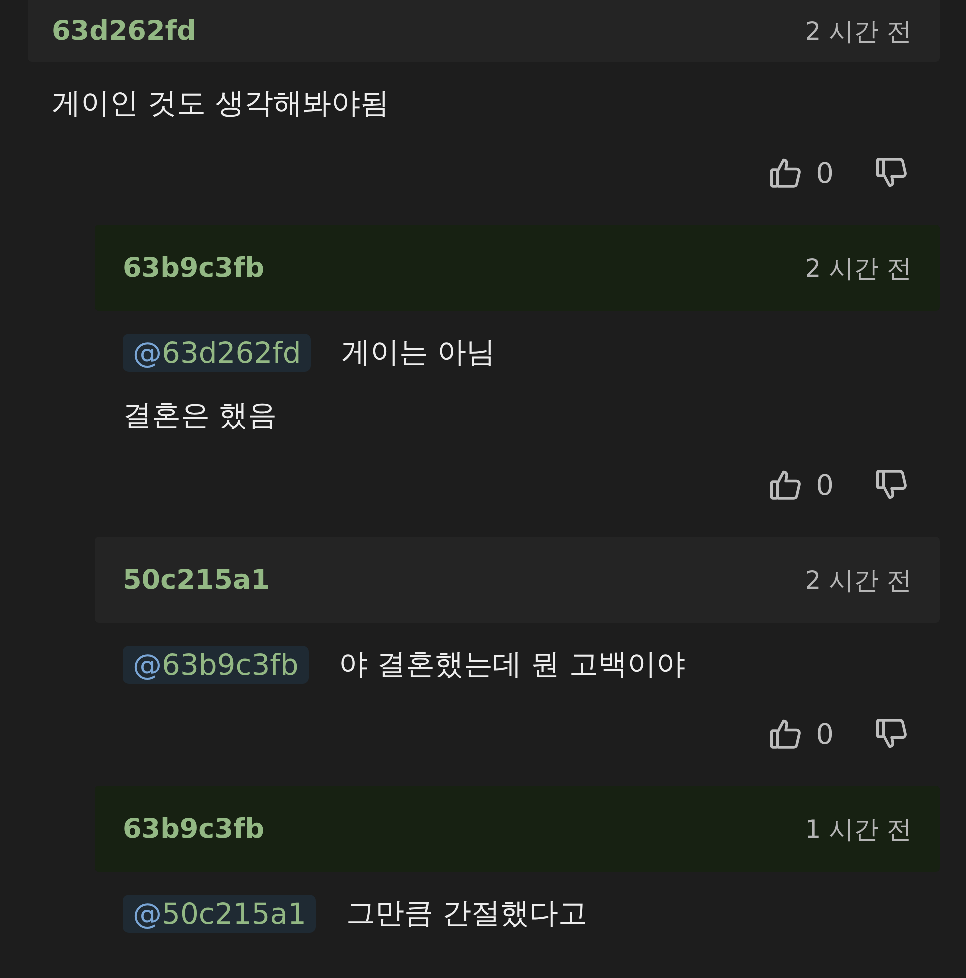 Image resolution: width=966 pixels, height=978 pixels. I want to click on mention-tag: @63b9c3fb, so click(216, 665).